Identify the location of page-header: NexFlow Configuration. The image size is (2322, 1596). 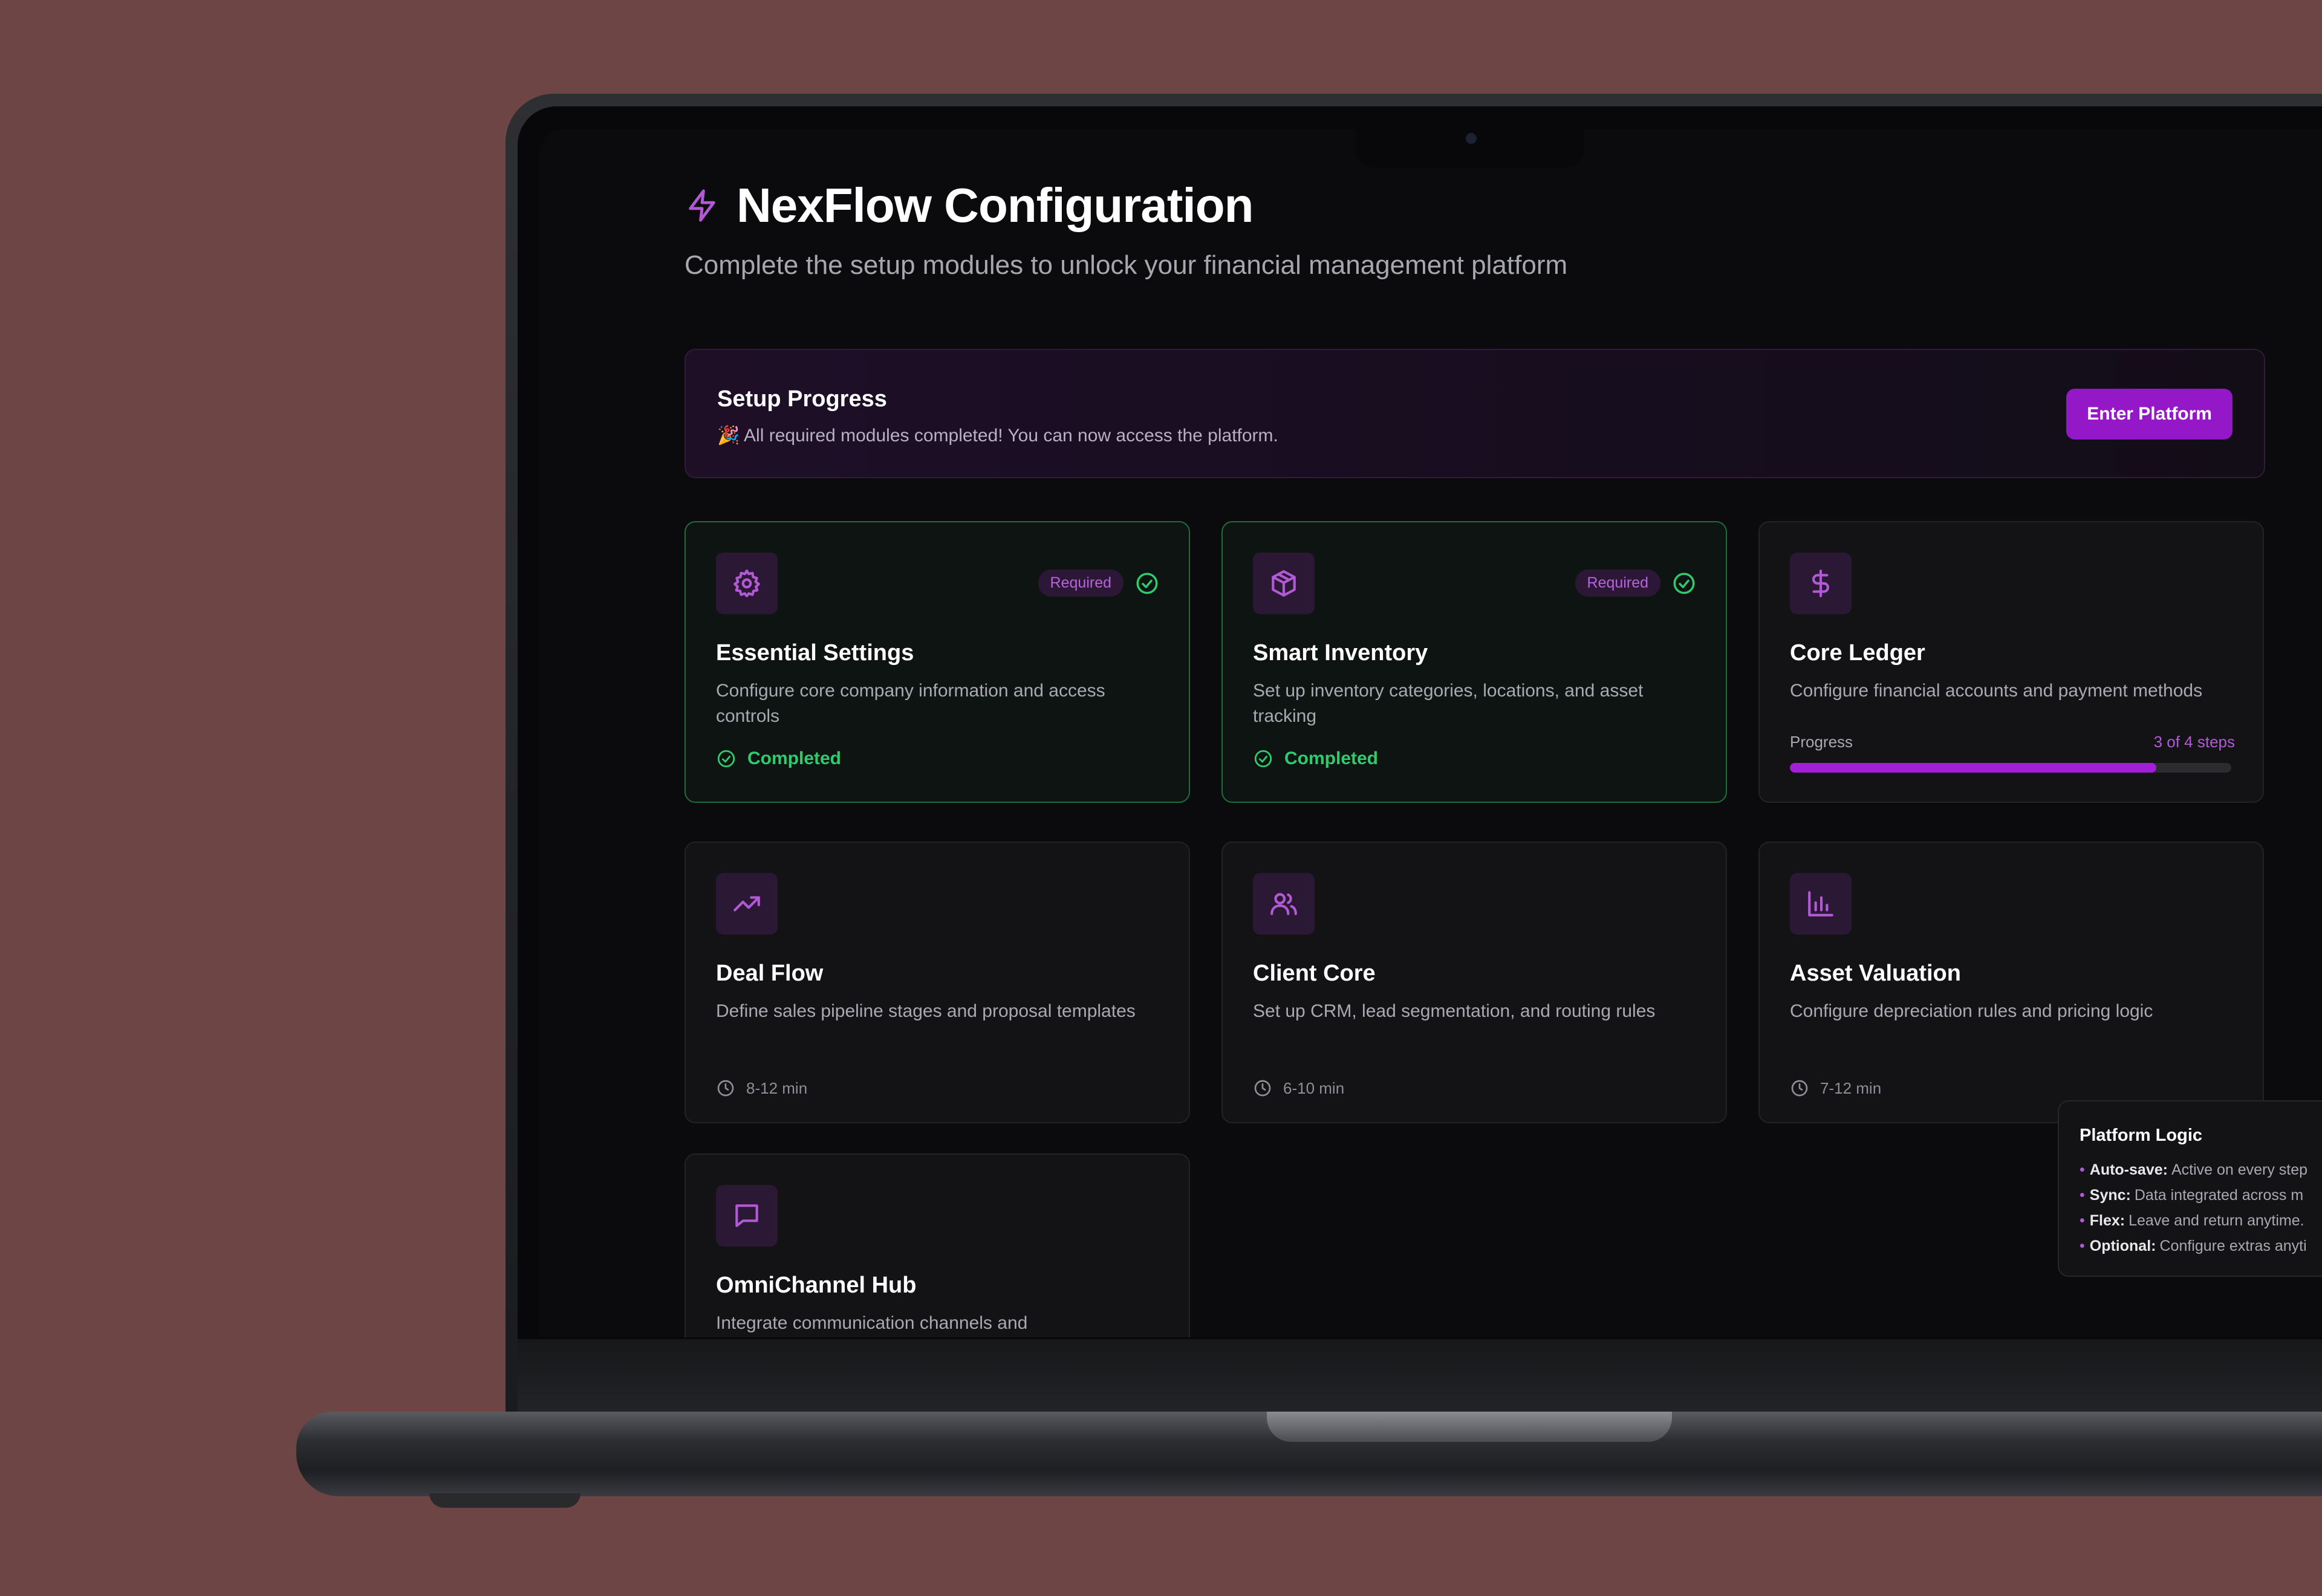
(969, 205).